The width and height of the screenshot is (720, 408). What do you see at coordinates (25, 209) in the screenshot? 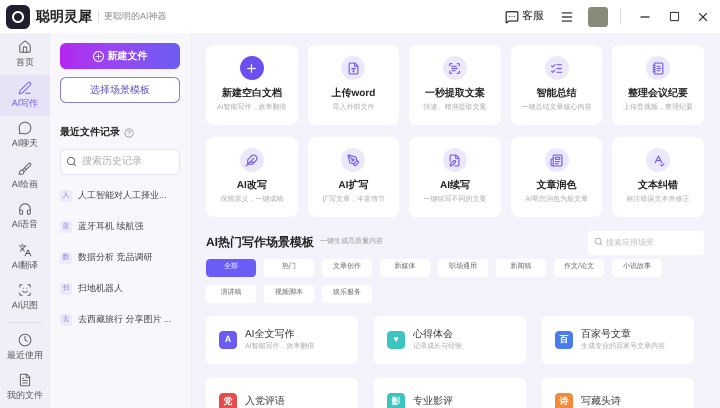
I see `headphones-icon` at bounding box center [25, 209].